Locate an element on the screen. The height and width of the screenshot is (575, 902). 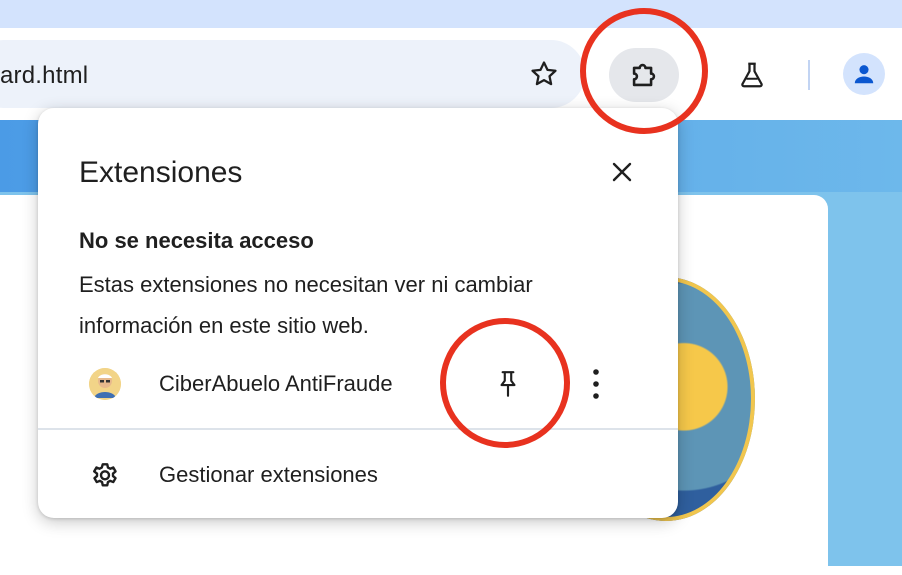
popup-title: Extensiones is located at coordinates (161, 172).